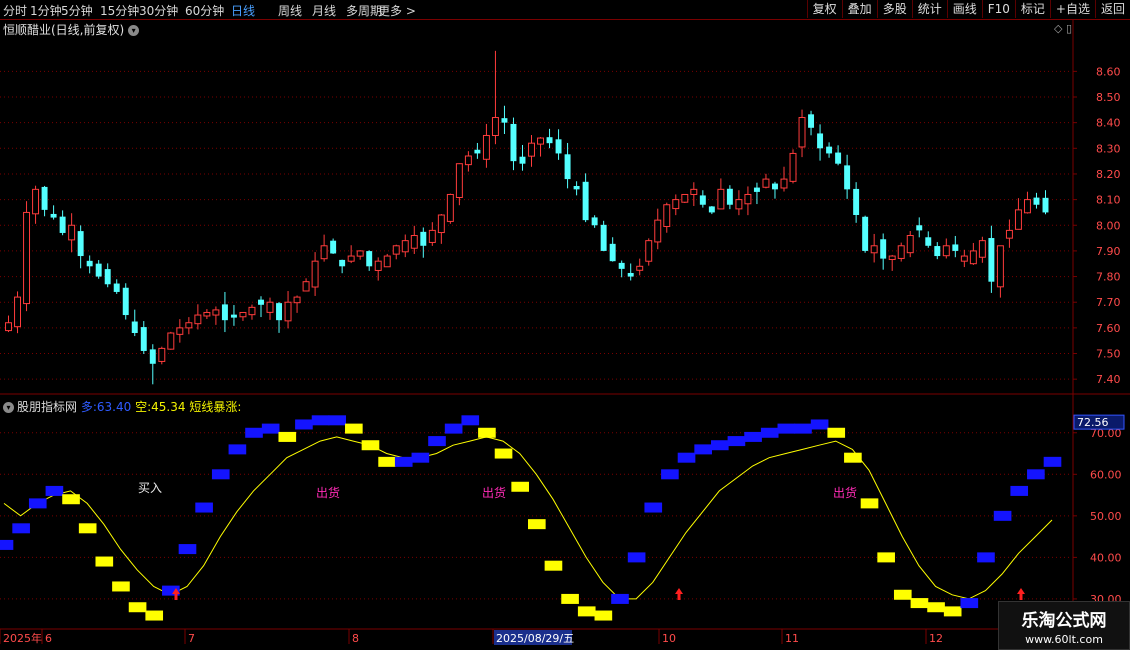 The width and height of the screenshot is (1130, 650). Describe the element at coordinates (679, 594) in the screenshot. I see `buy-arrow-icon` at that location.